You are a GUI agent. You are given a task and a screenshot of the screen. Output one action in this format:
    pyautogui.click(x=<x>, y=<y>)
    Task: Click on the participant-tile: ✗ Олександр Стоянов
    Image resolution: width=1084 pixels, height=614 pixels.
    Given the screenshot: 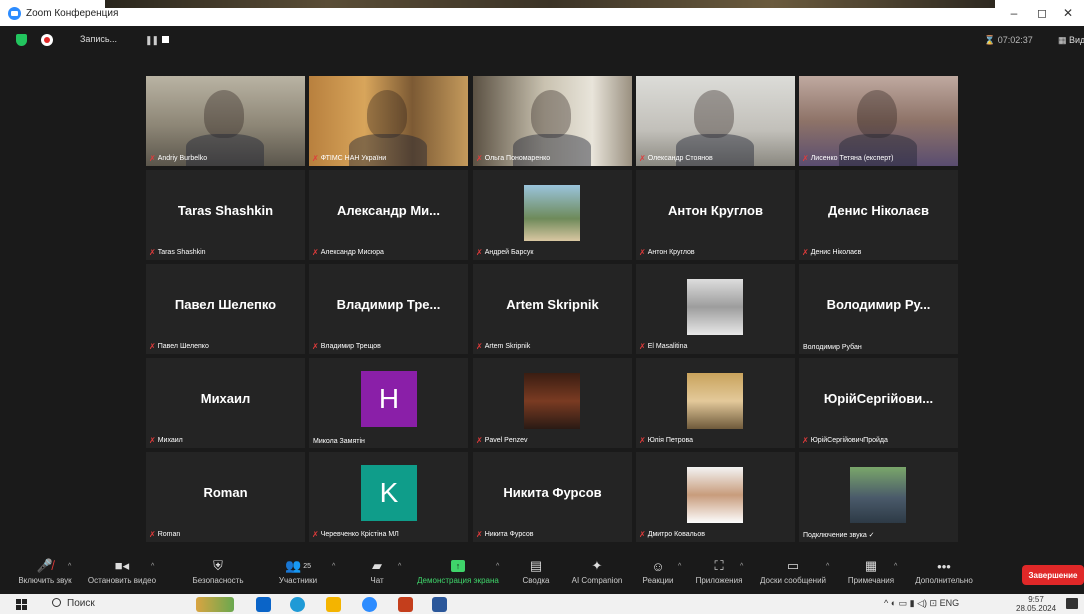 What is the action you would take?
    pyautogui.click(x=715, y=121)
    